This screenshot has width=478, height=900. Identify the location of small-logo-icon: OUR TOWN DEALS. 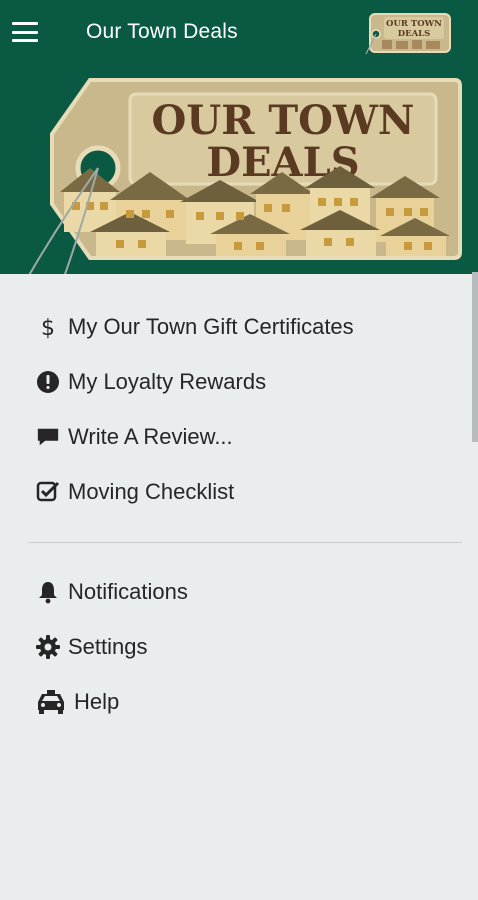
(406, 33).